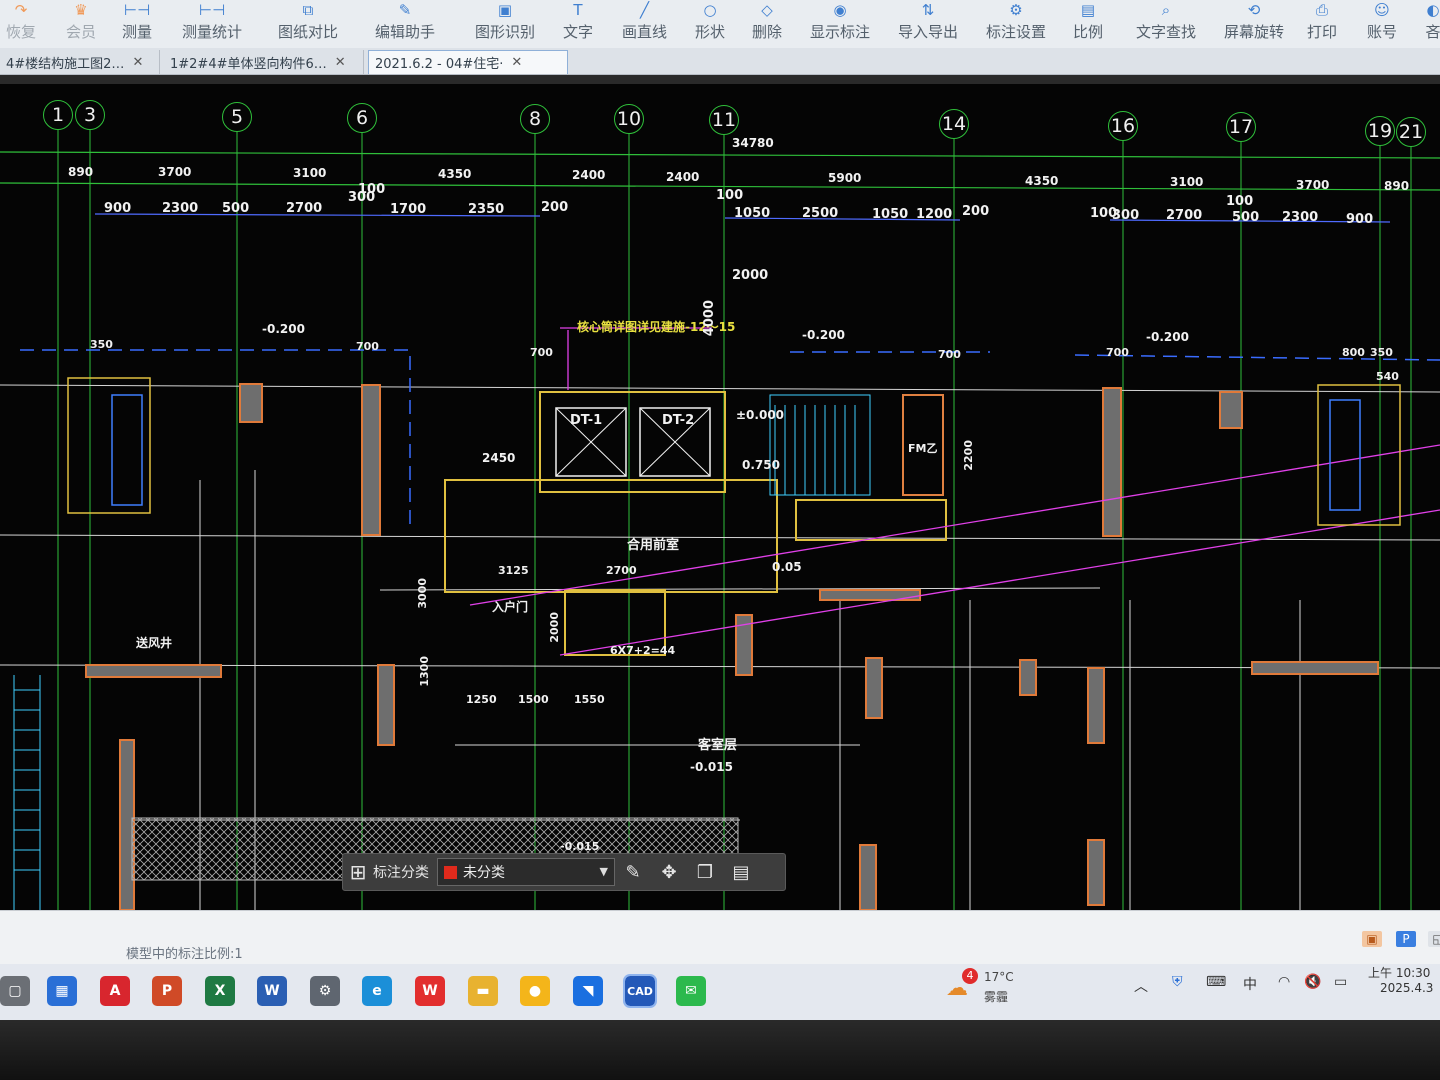  What do you see at coordinates (999, 977) in the screenshot?
I see `weather-temperature: 17°C` at bounding box center [999, 977].